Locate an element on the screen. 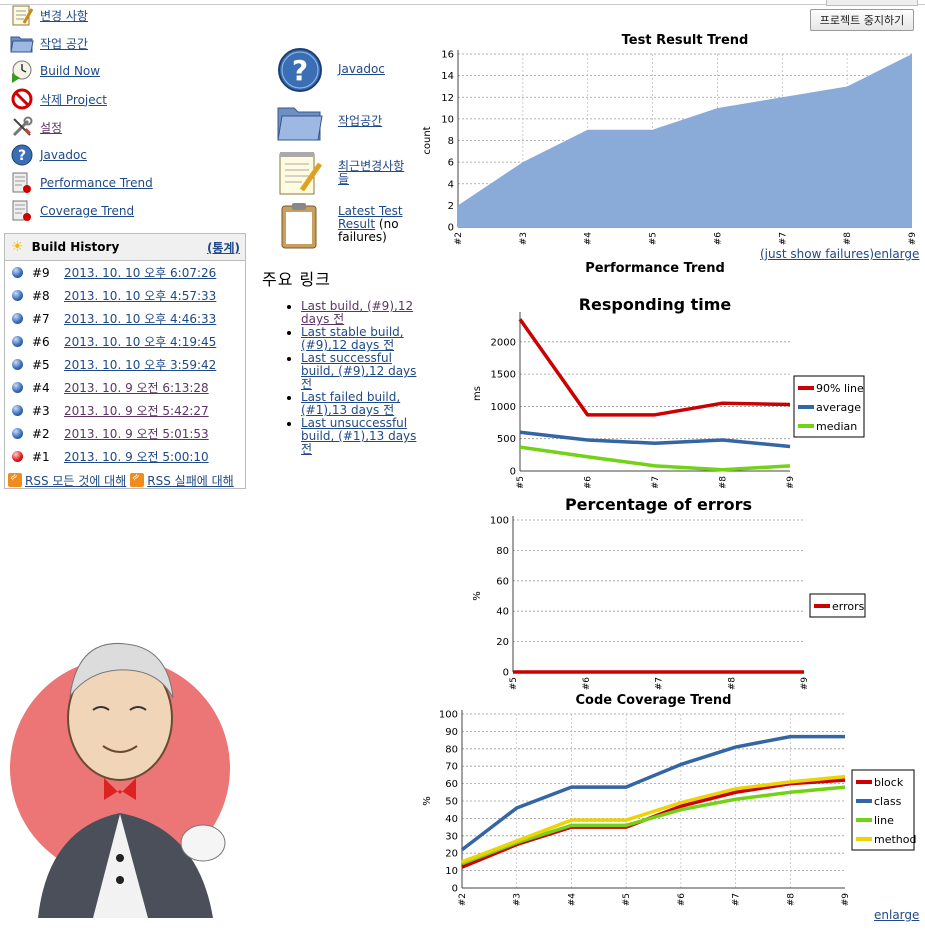 The image size is (925, 932). task-label: Coverage Trend is located at coordinates (87, 211).